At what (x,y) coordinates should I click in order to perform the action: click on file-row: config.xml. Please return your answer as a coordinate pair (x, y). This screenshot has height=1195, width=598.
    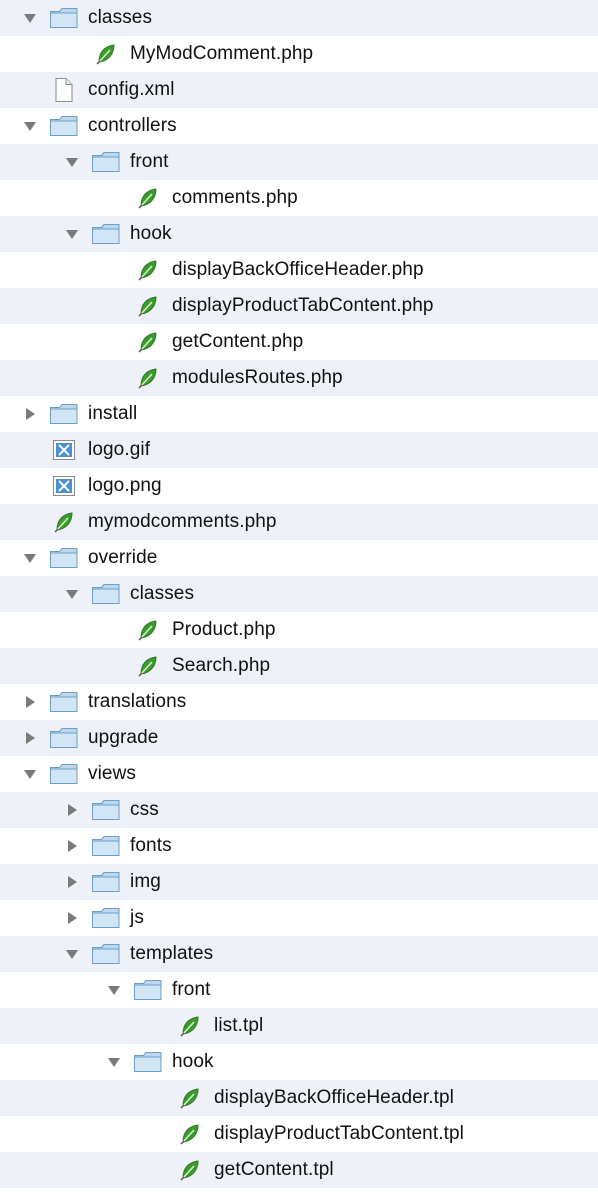
    Looking at the image, I should click on (299, 90).